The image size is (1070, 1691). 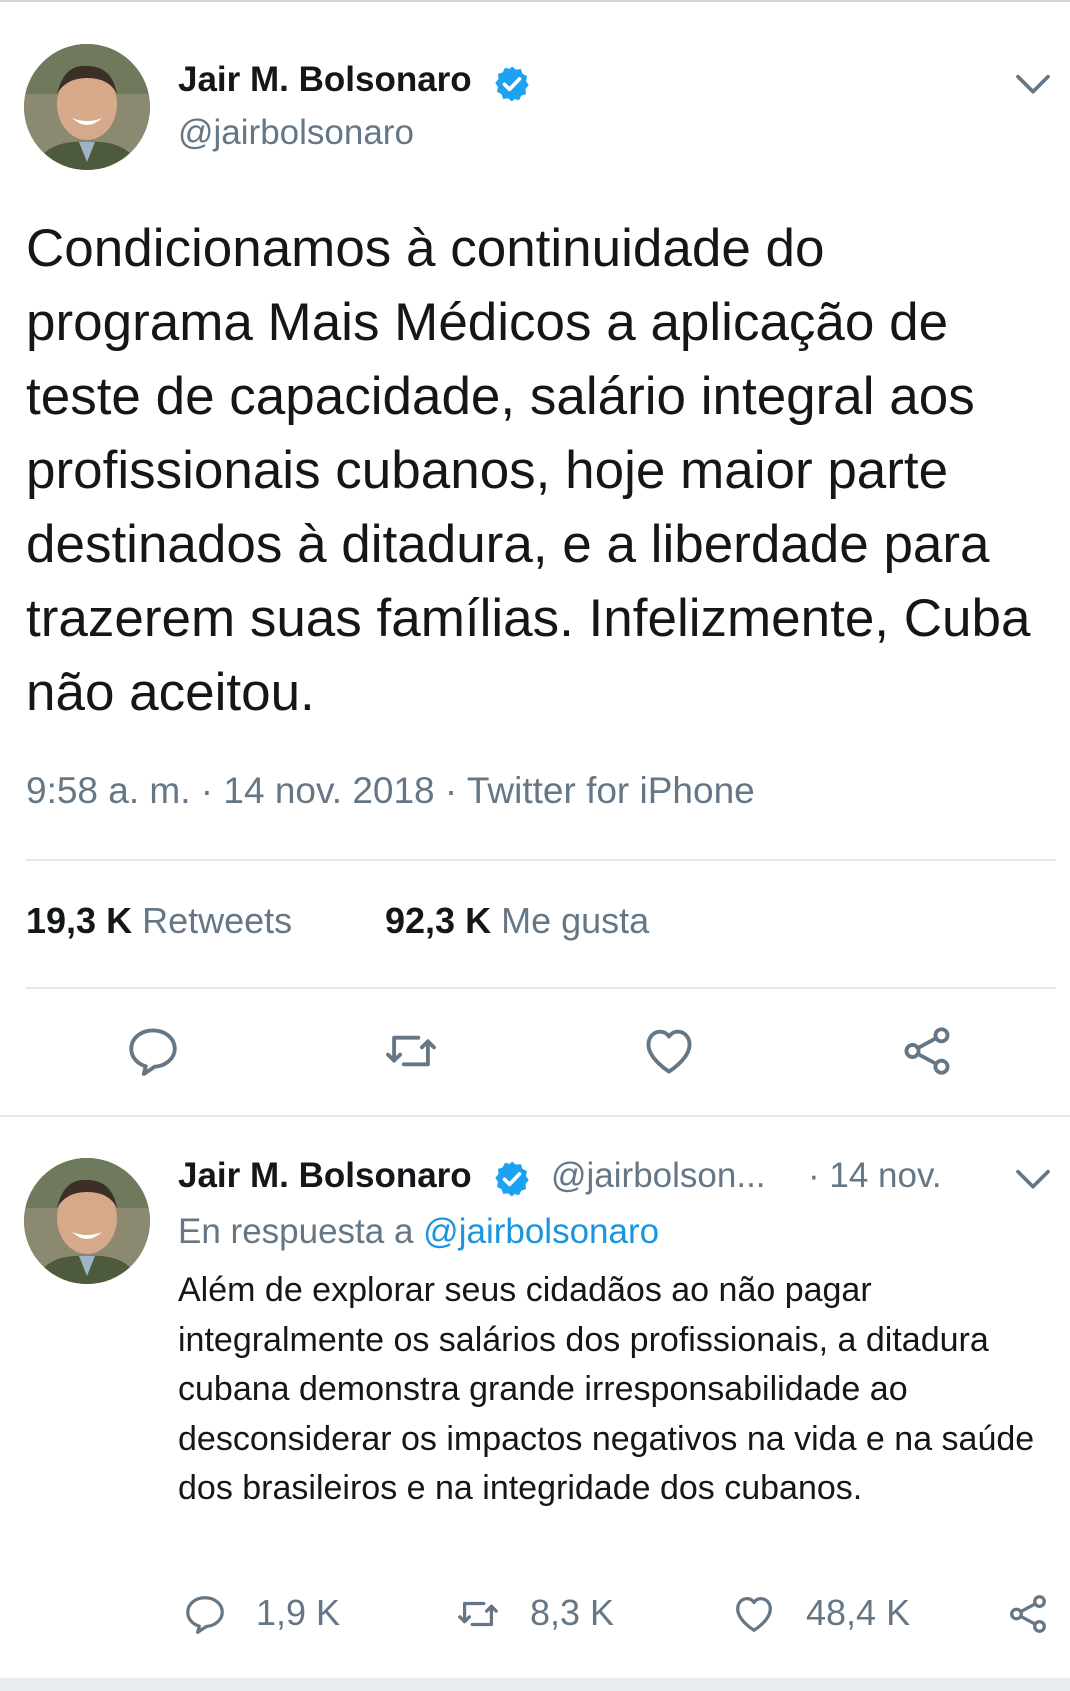 I want to click on reply-to-handle-link: @jairbolsonaro, so click(x=541, y=1231).